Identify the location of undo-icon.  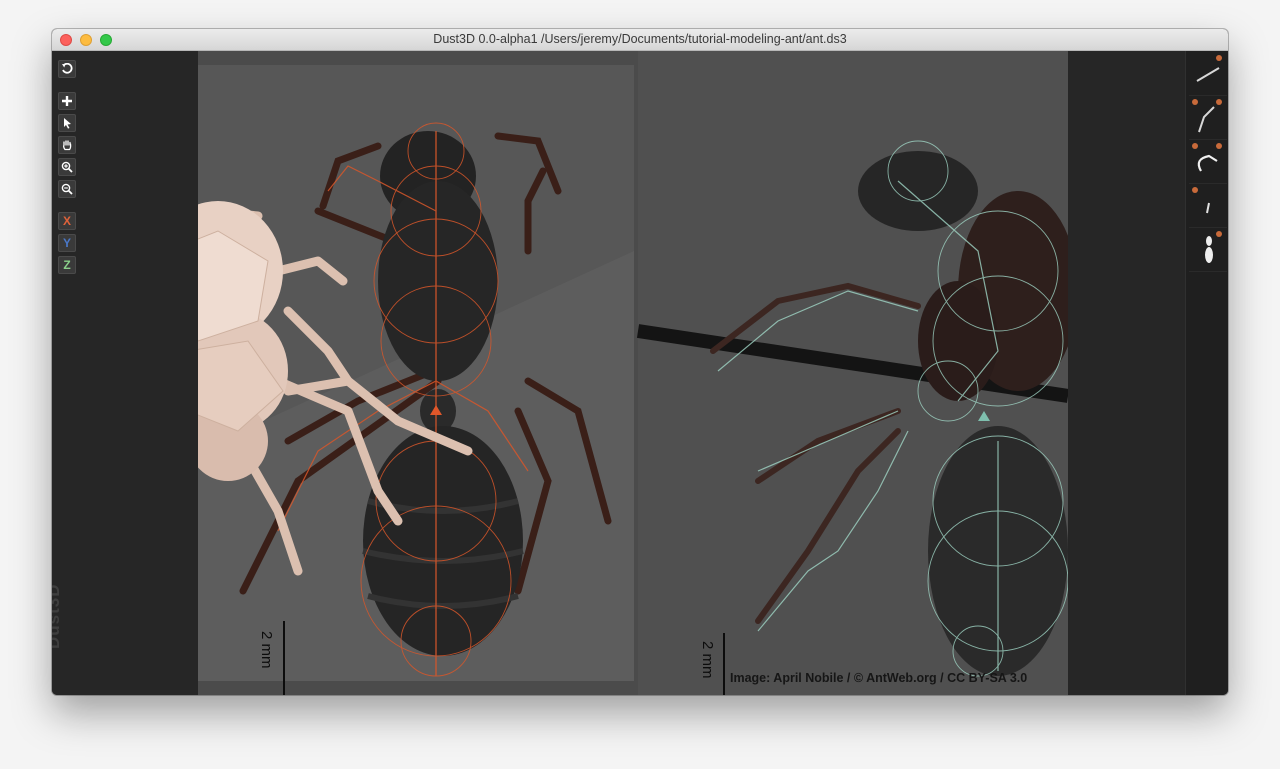
(67, 68).